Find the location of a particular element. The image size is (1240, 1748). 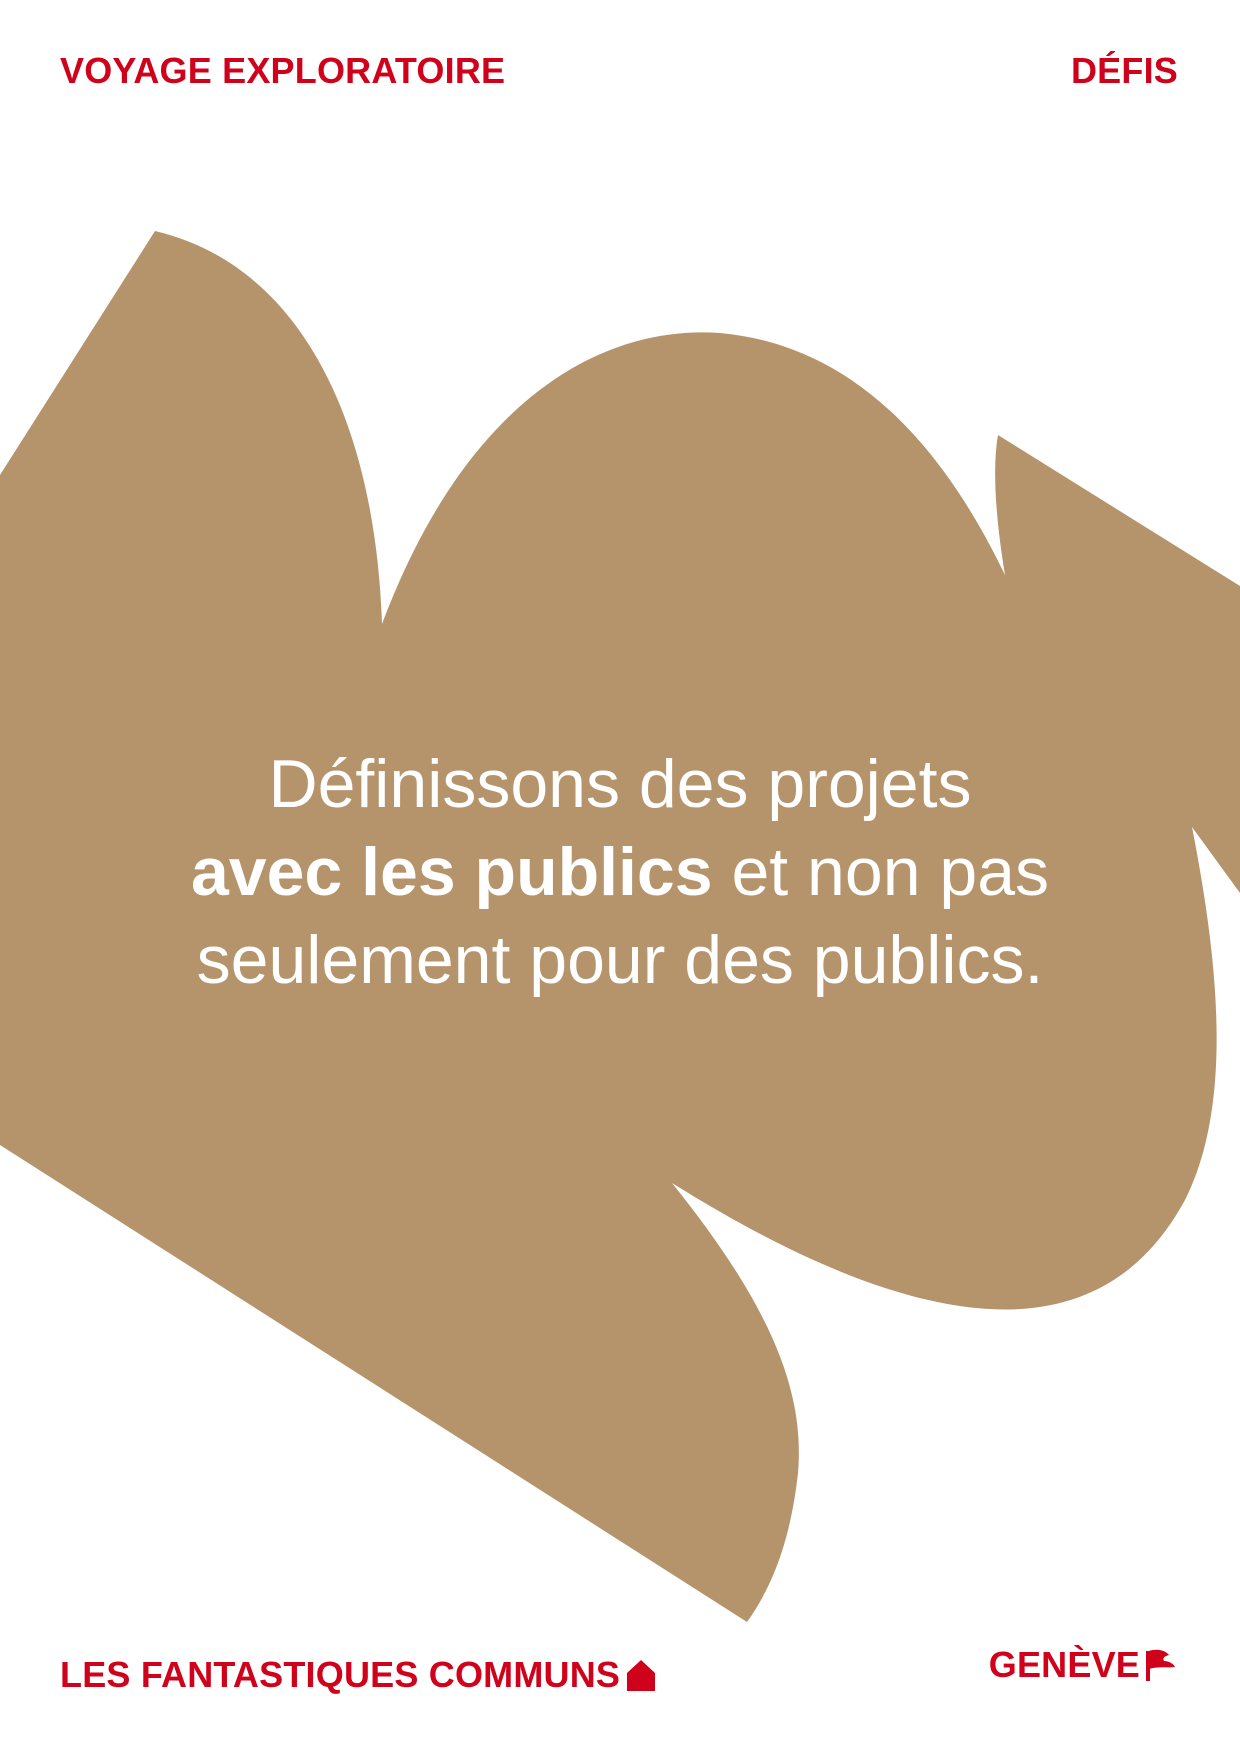

statement-emphasis: avec les publics is located at coordinates (451, 872).